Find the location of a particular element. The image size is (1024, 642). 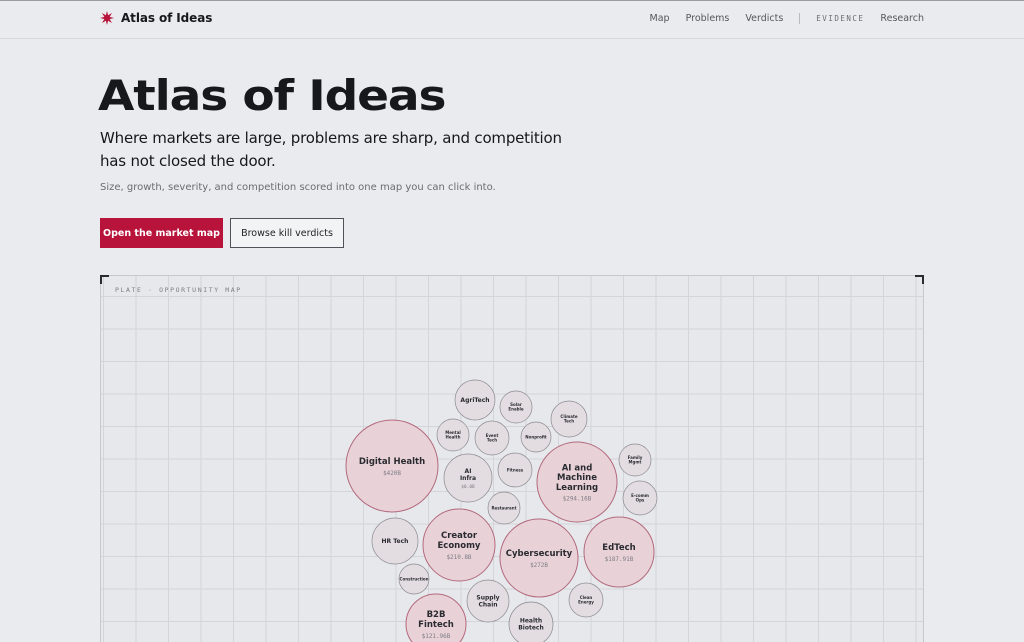

bubble-label: Clean Energy is located at coordinates (586, 600).